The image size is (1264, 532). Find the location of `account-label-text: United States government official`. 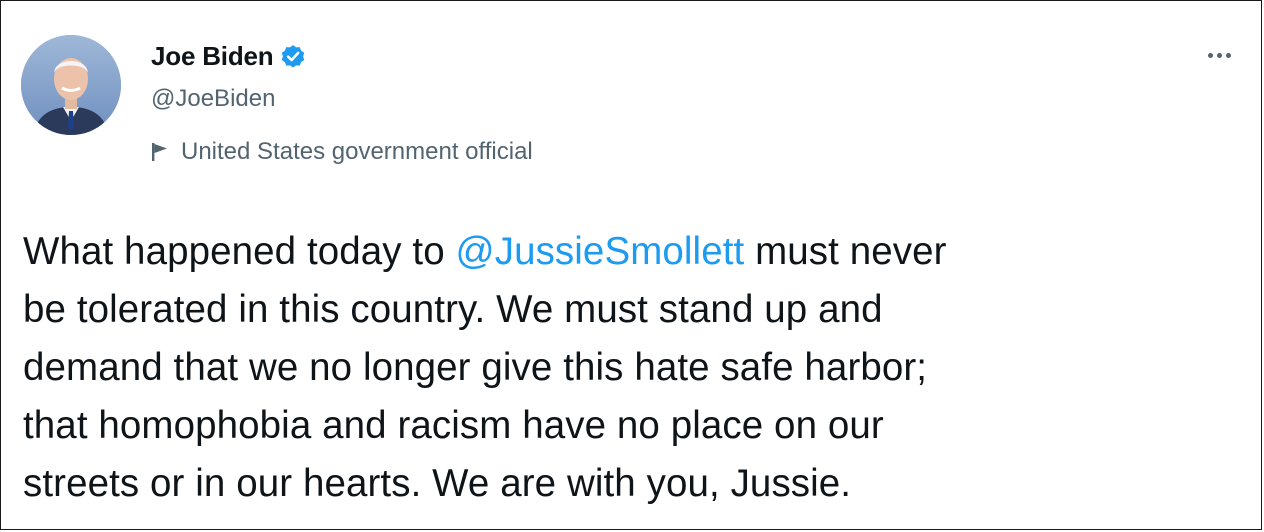

account-label-text: United States government official is located at coordinates (357, 151).